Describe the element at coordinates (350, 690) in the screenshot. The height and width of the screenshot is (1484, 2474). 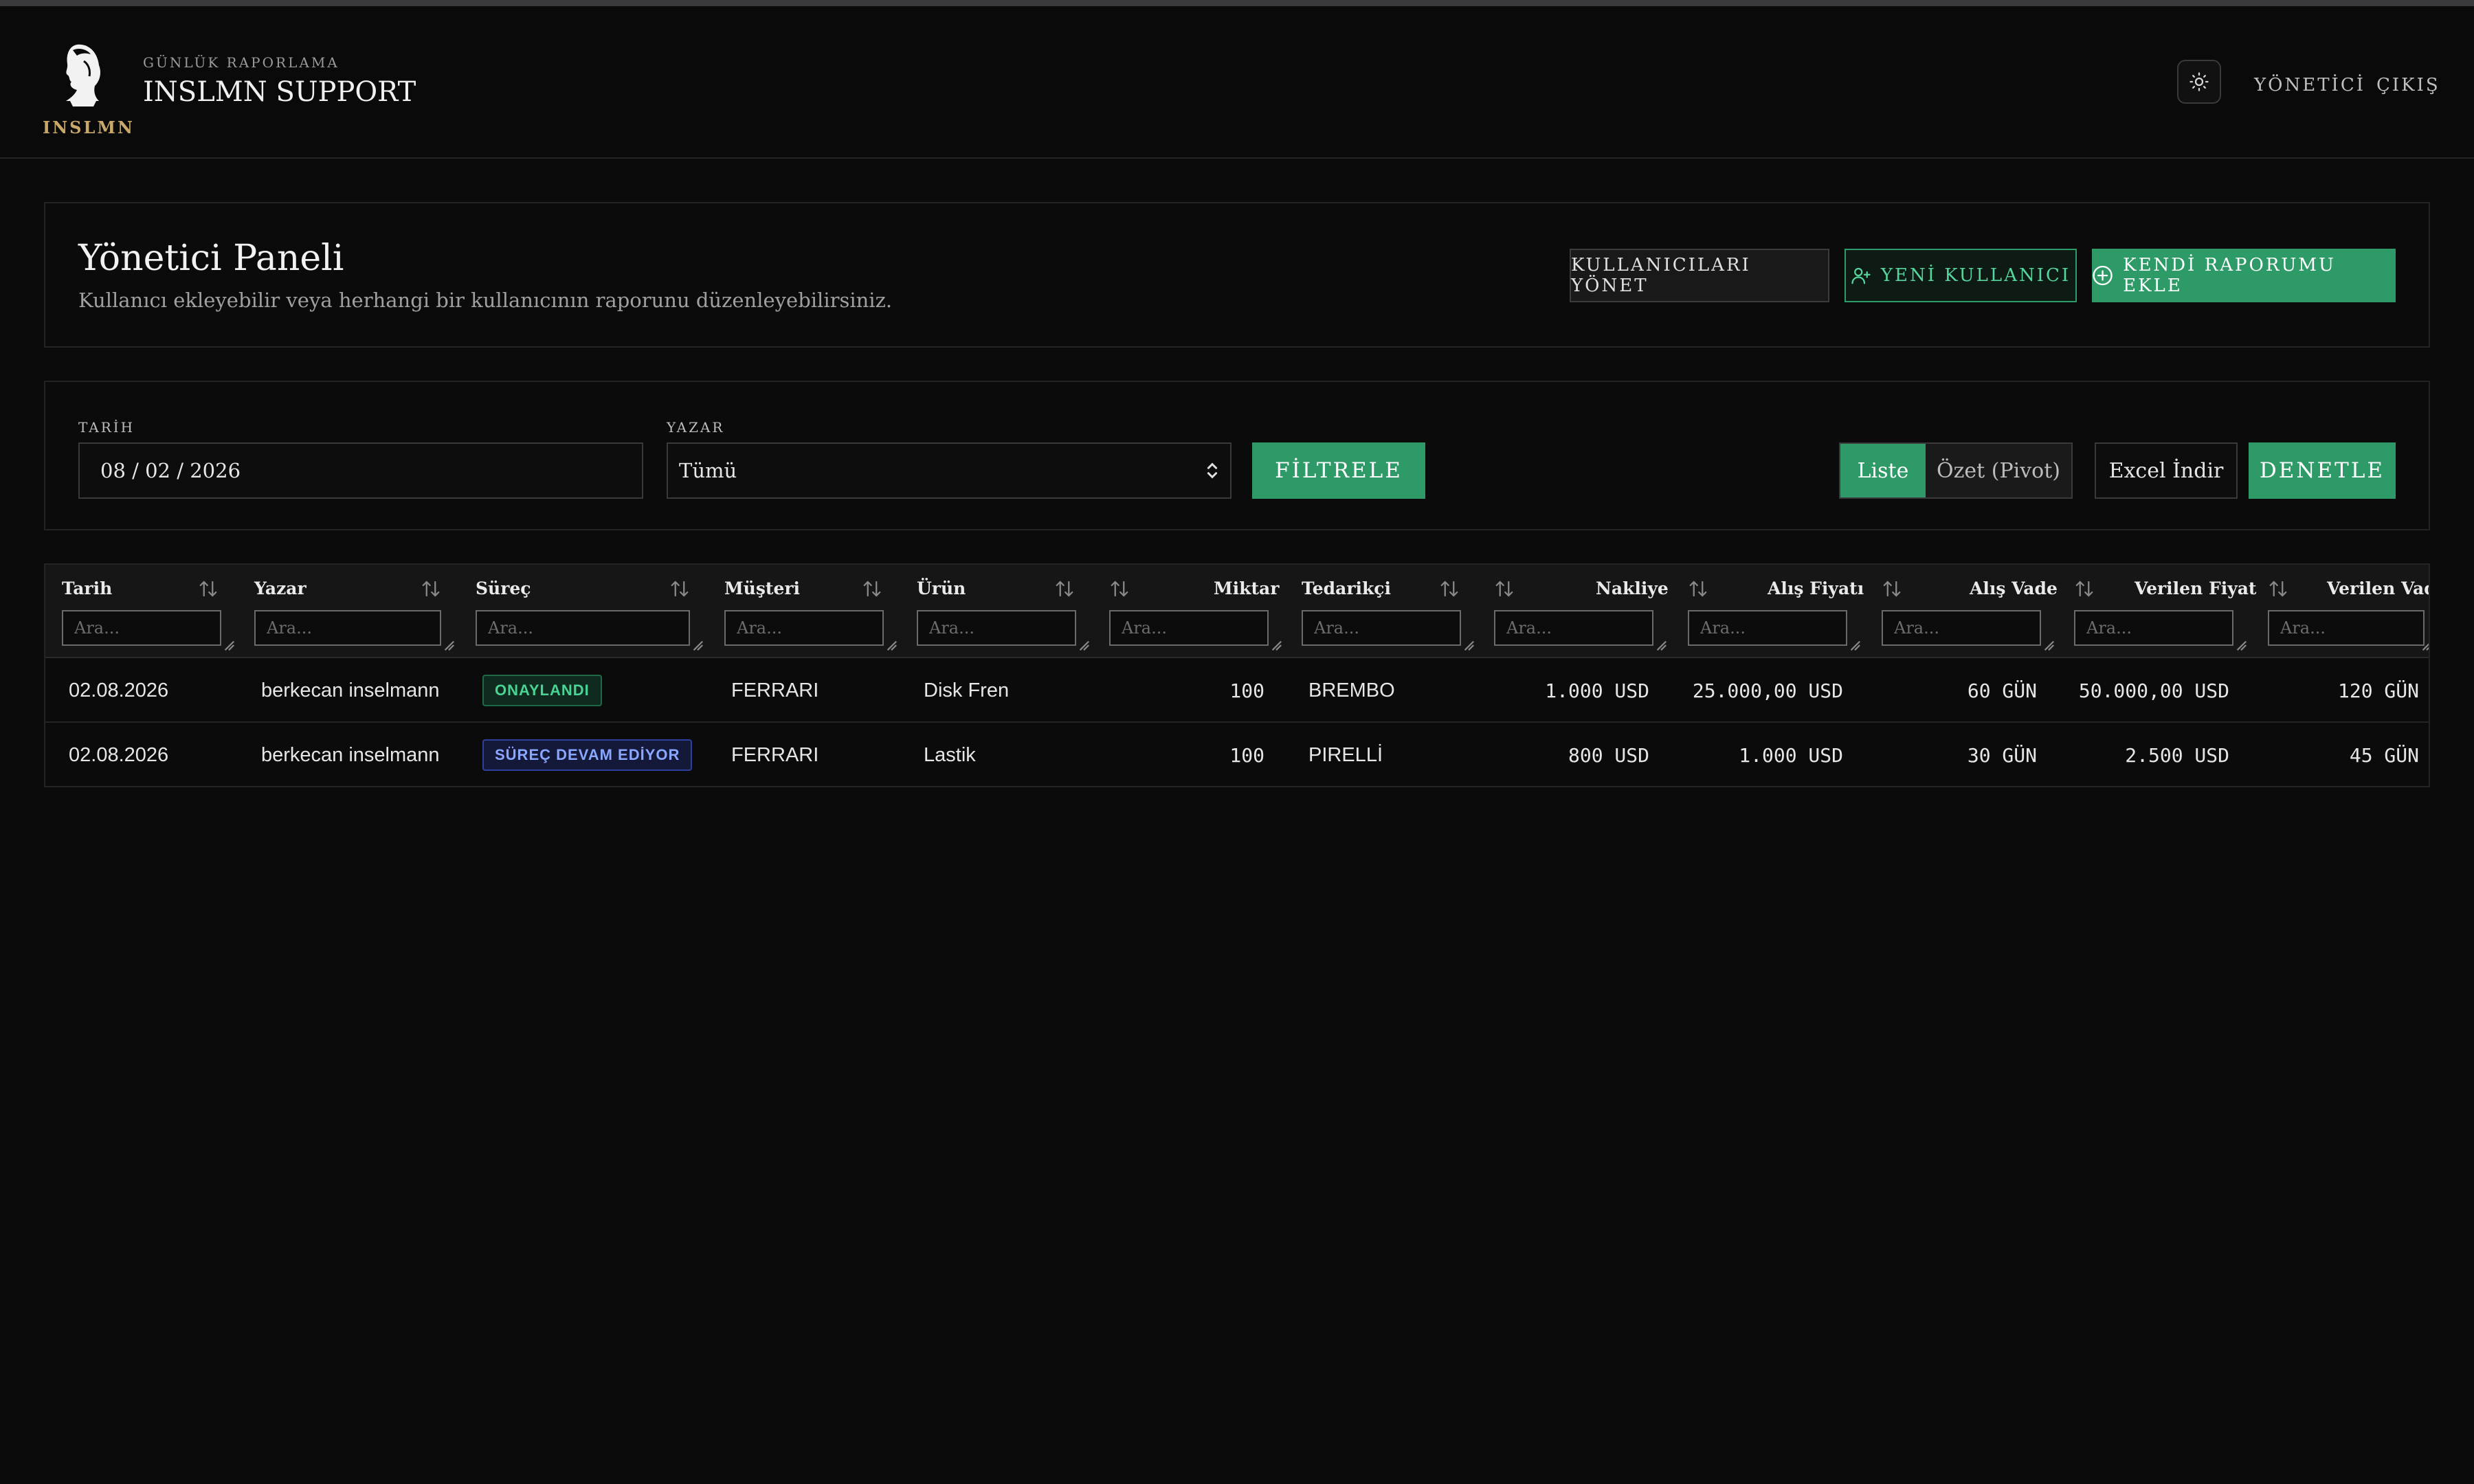
I see `cell-author: berkecan inselmann` at that location.